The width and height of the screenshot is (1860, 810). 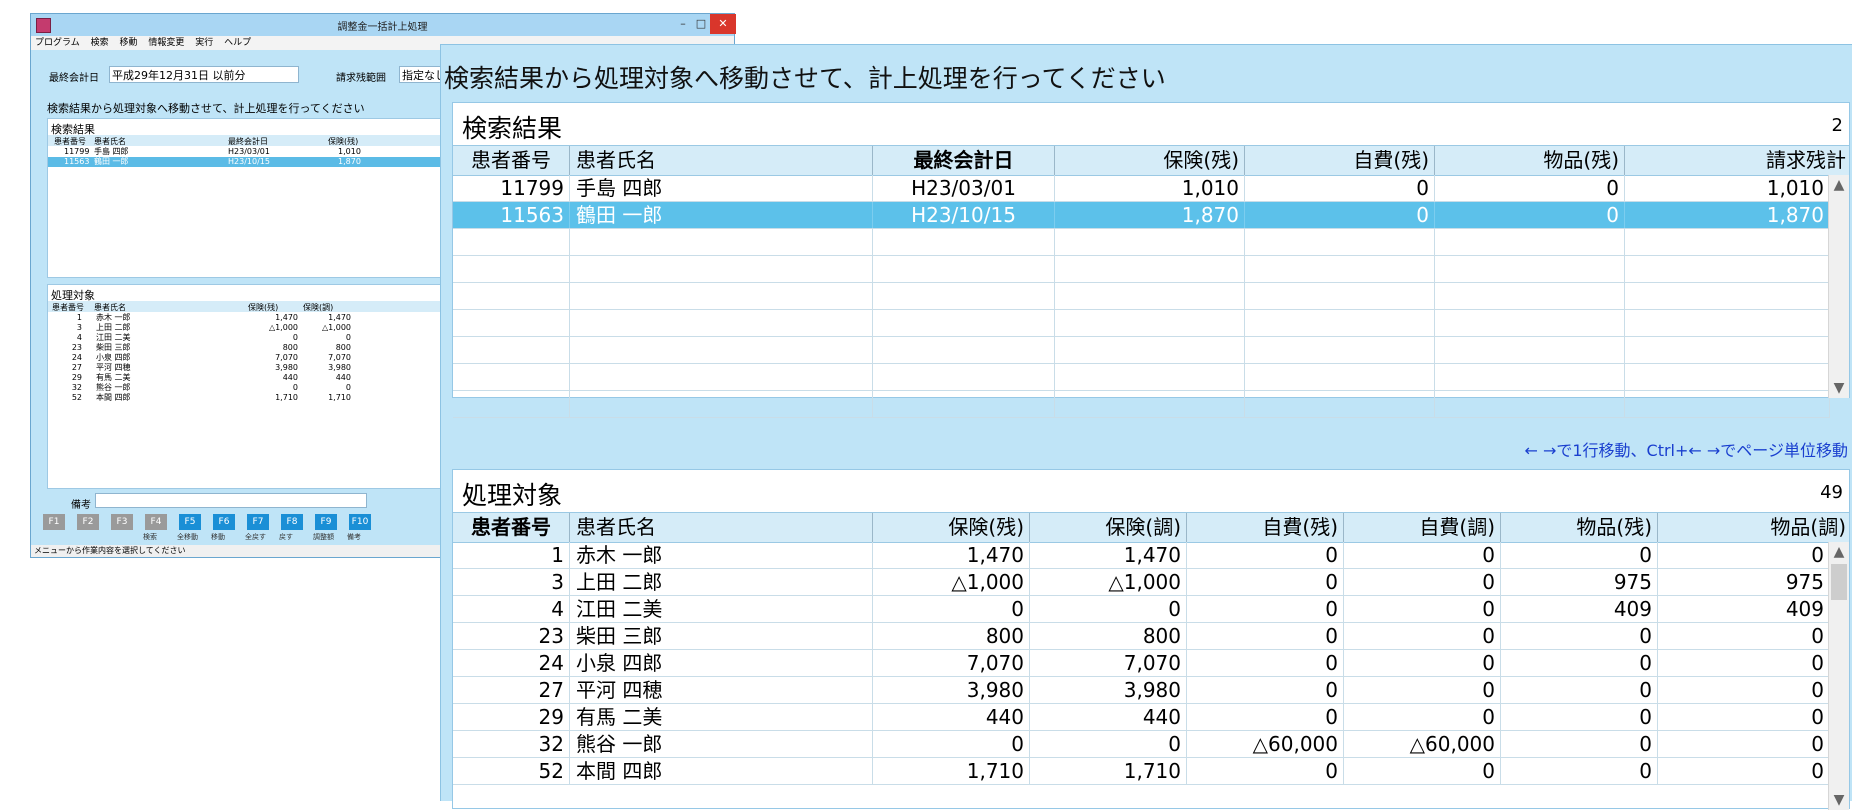 I want to click on small-target-row: 3 上田 二郎 △1,000 △1,000, so click(x=247, y=328).